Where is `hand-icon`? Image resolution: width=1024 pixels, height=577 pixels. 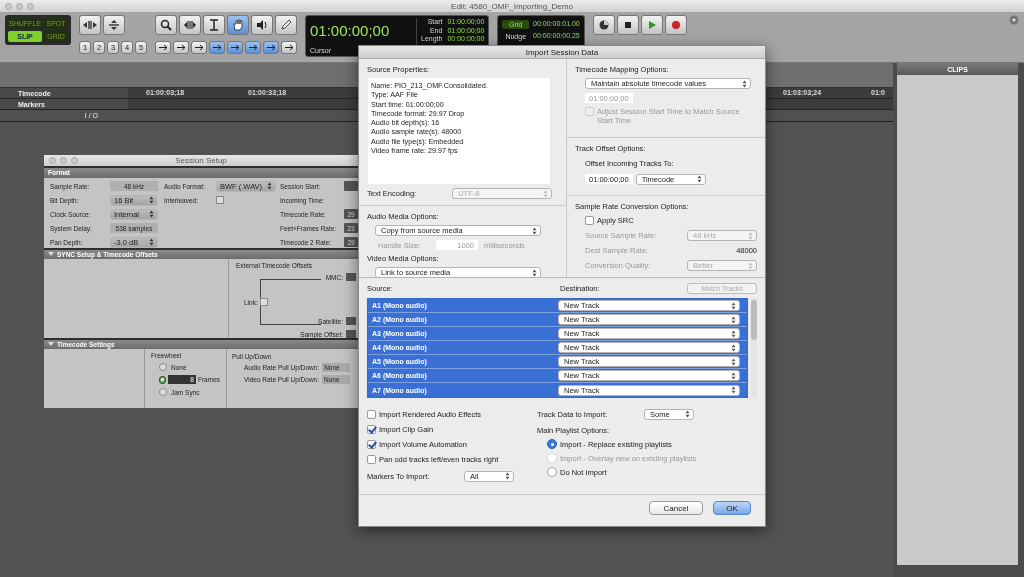
hand-icon is located at coordinates (238, 25).